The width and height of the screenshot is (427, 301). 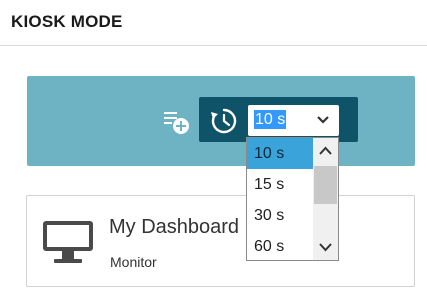 I want to click on interval-select-value: 10 s, so click(x=270, y=119).